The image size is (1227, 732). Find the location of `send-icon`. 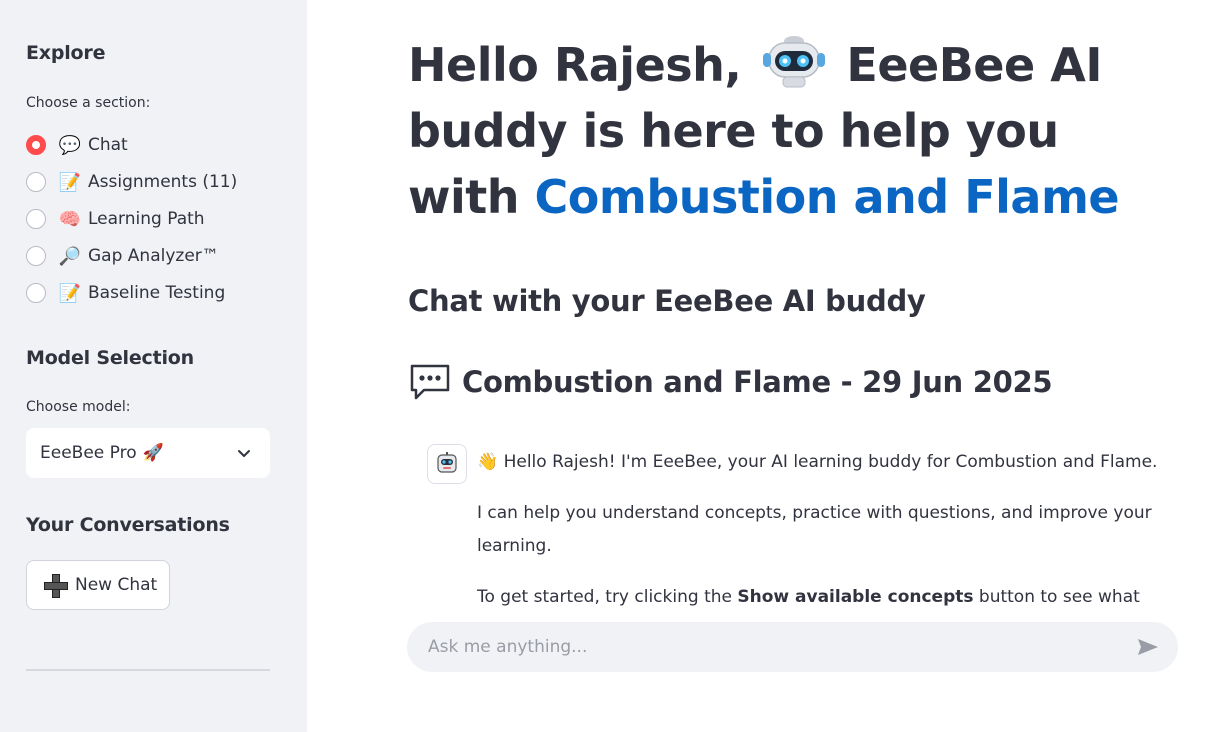

send-icon is located at coordinates (1148, 647).